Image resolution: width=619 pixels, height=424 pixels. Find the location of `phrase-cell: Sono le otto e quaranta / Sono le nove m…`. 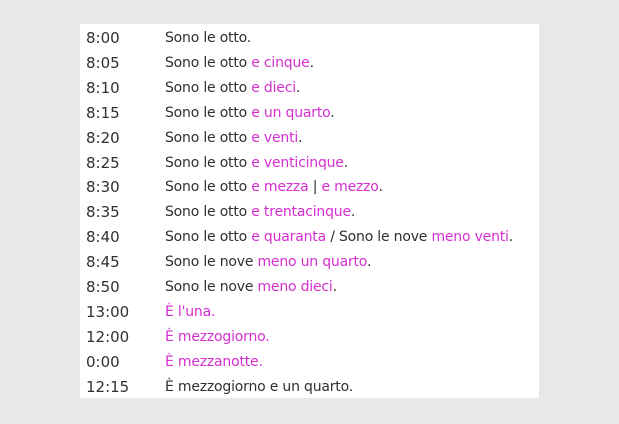

phrase-cell: Sono le otto e quaranta / Sono le nove m… is located at coordinates (339, 237).